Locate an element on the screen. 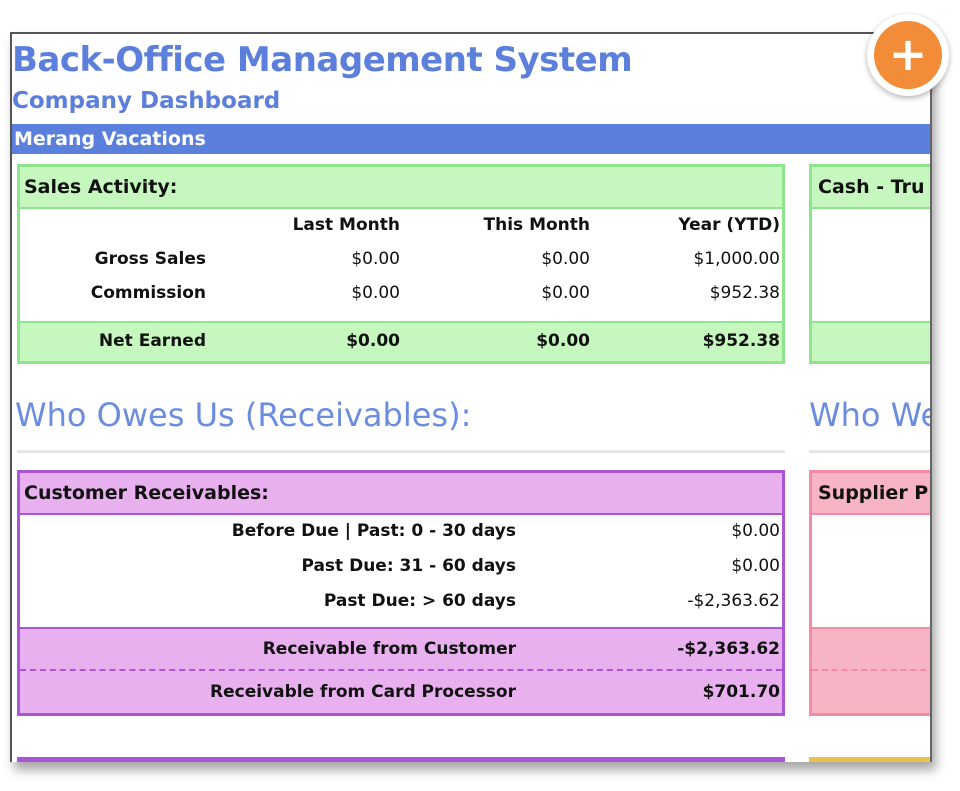 This screenshot has width=960, height=791. supplier-payables-panel: Supplier P is located at coordinates (869, 593).